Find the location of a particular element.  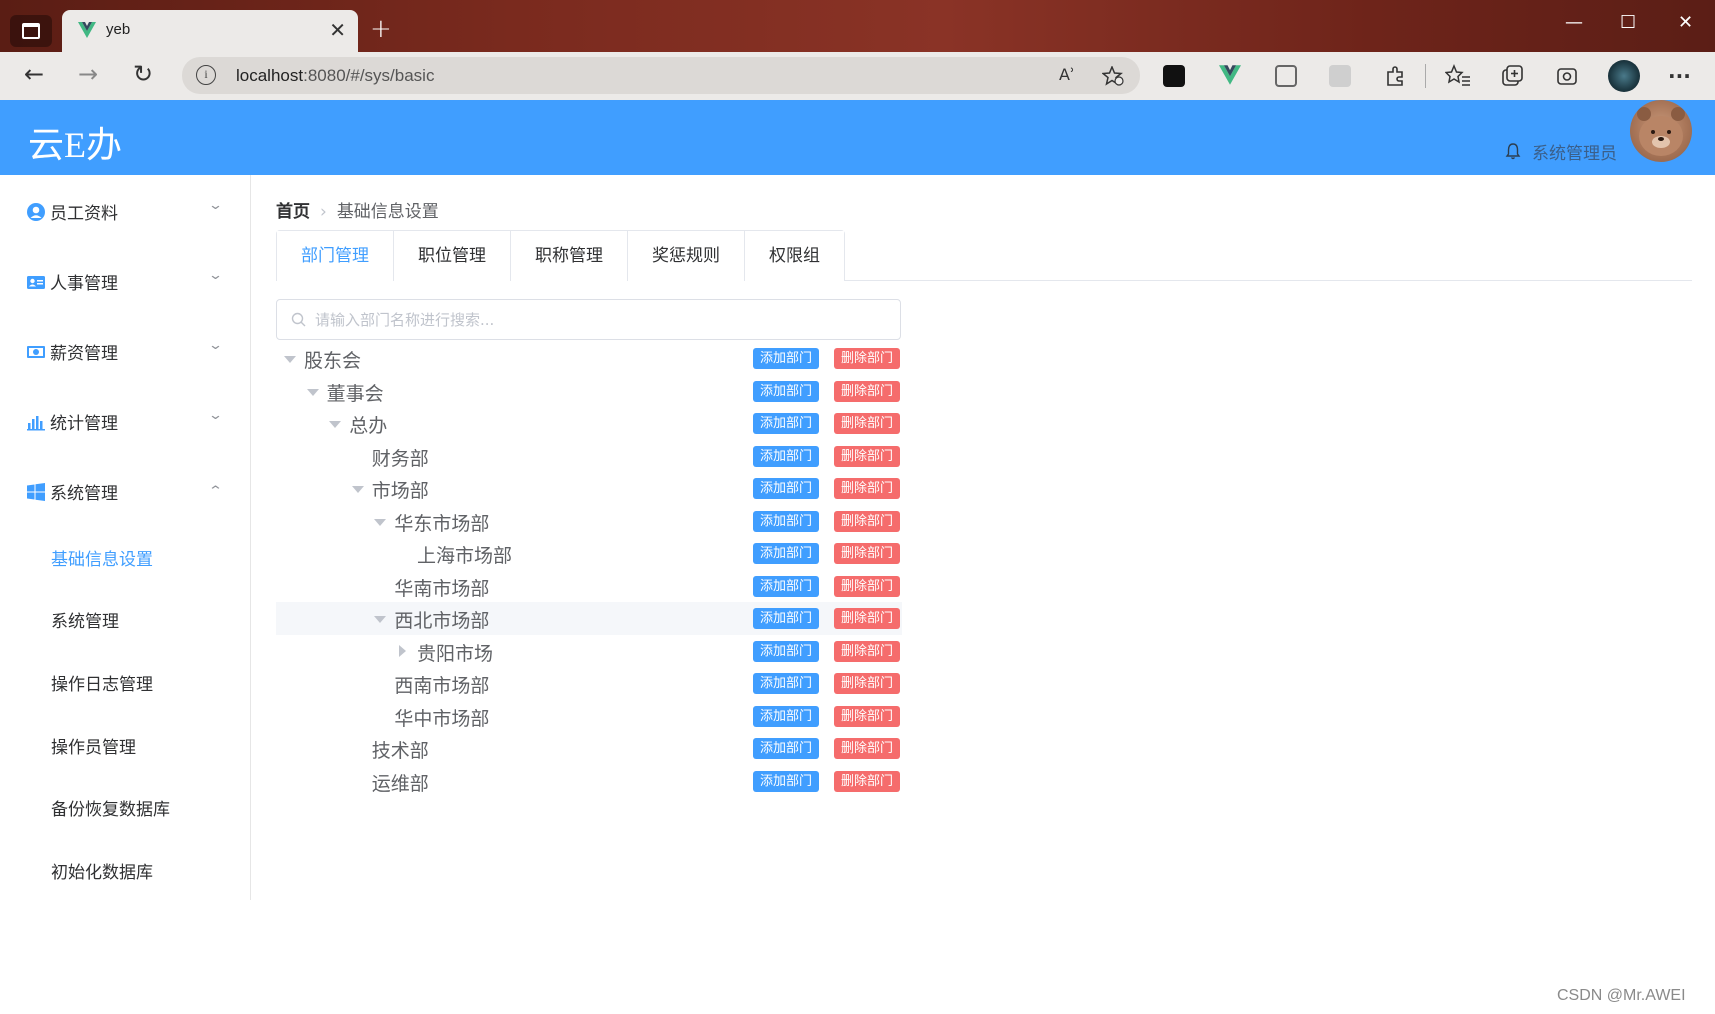

tree-node: 西南市场部 添加部门 删除部门 is located at coordinates (589, 683).